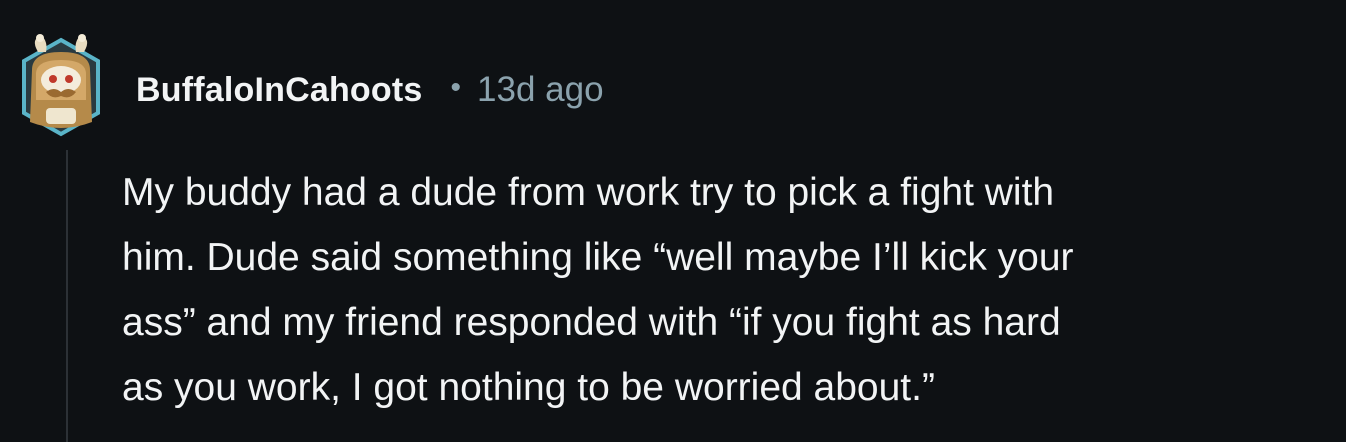 This screenshot has width=1346, height=442. I want to click on comment-meta: BuffaloInCahoots • 13d ago, so click(370, 90).